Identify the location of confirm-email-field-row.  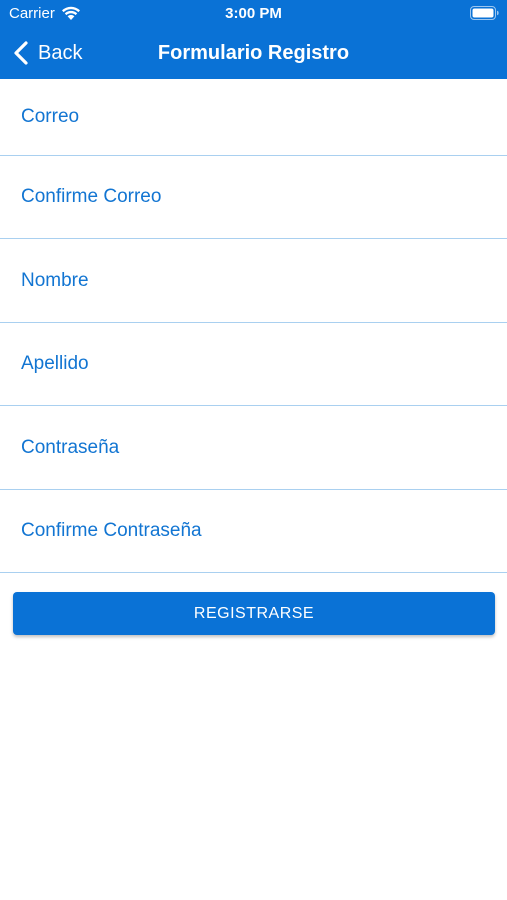
(253, 197).